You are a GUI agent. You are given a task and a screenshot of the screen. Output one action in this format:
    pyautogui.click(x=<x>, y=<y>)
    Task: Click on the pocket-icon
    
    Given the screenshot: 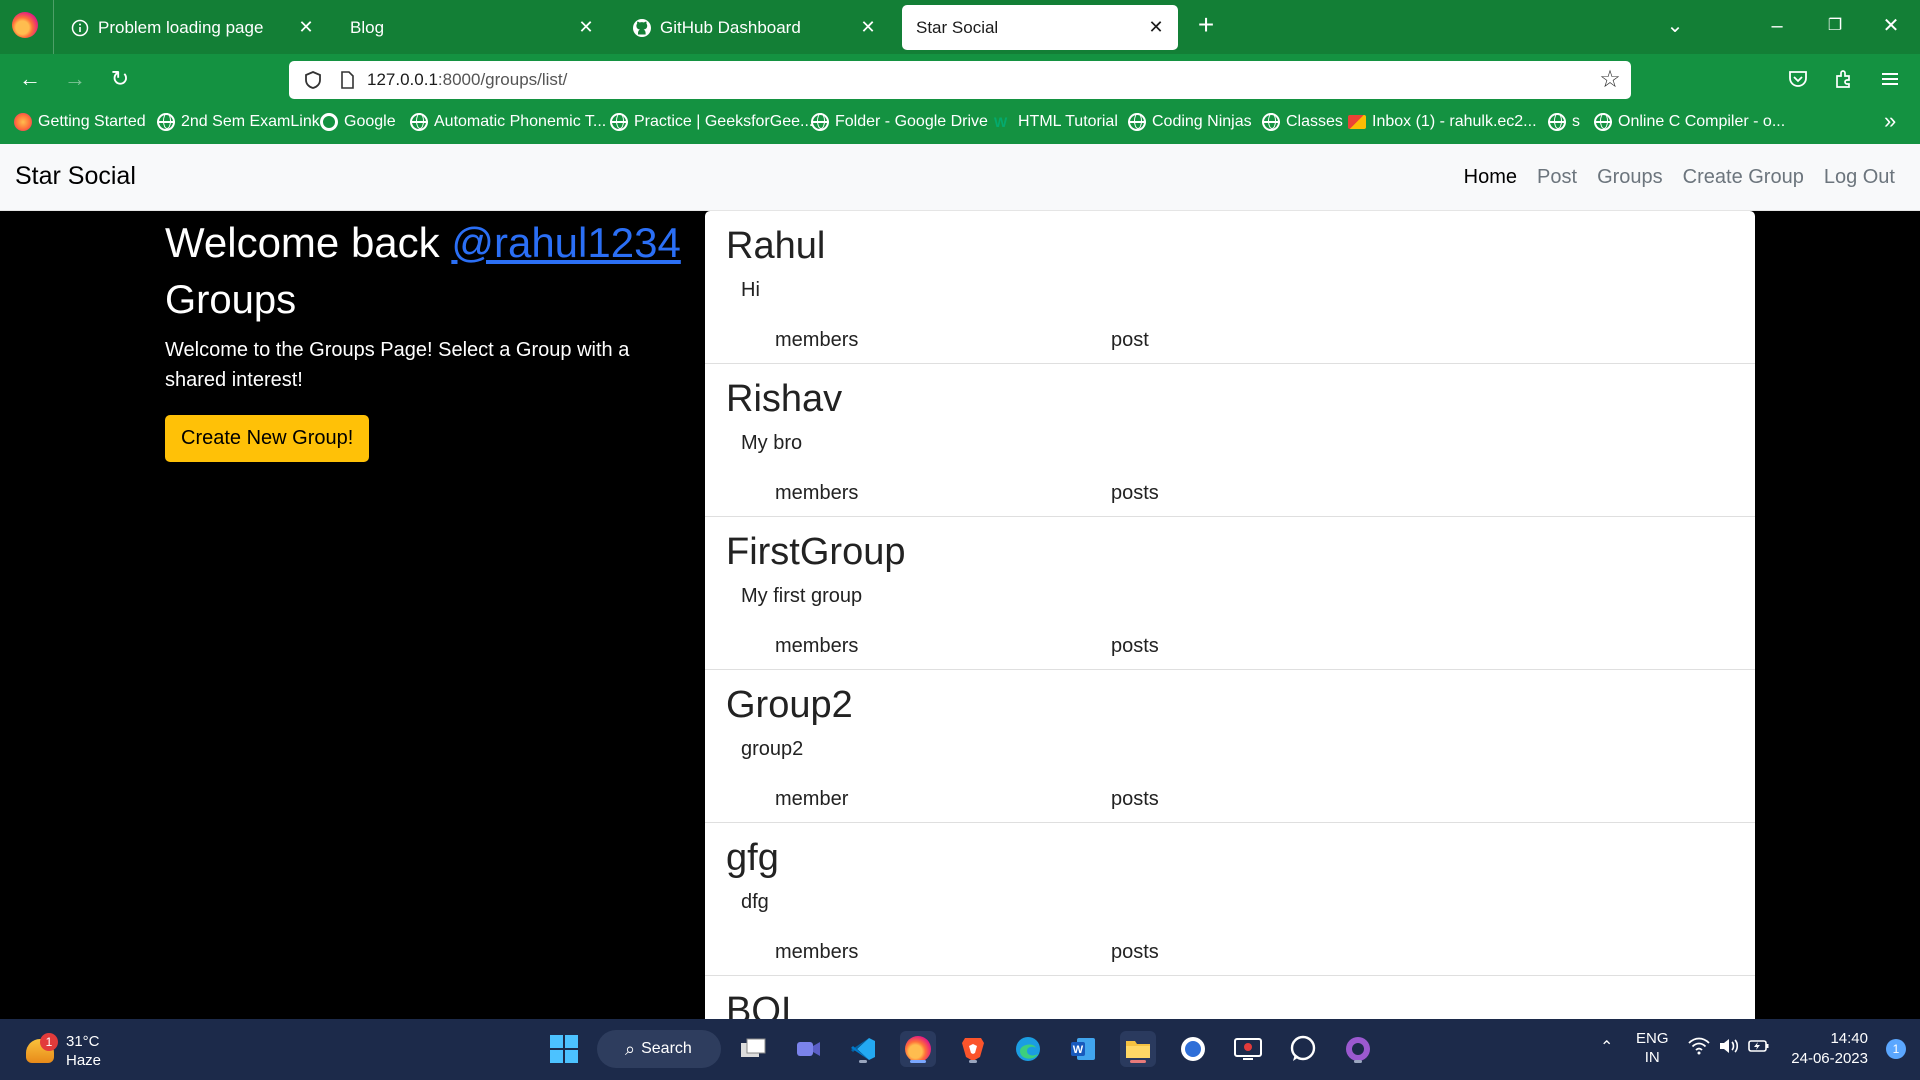 What is the action you would take?
    pyautogui.click(x=1799, y=80)
    